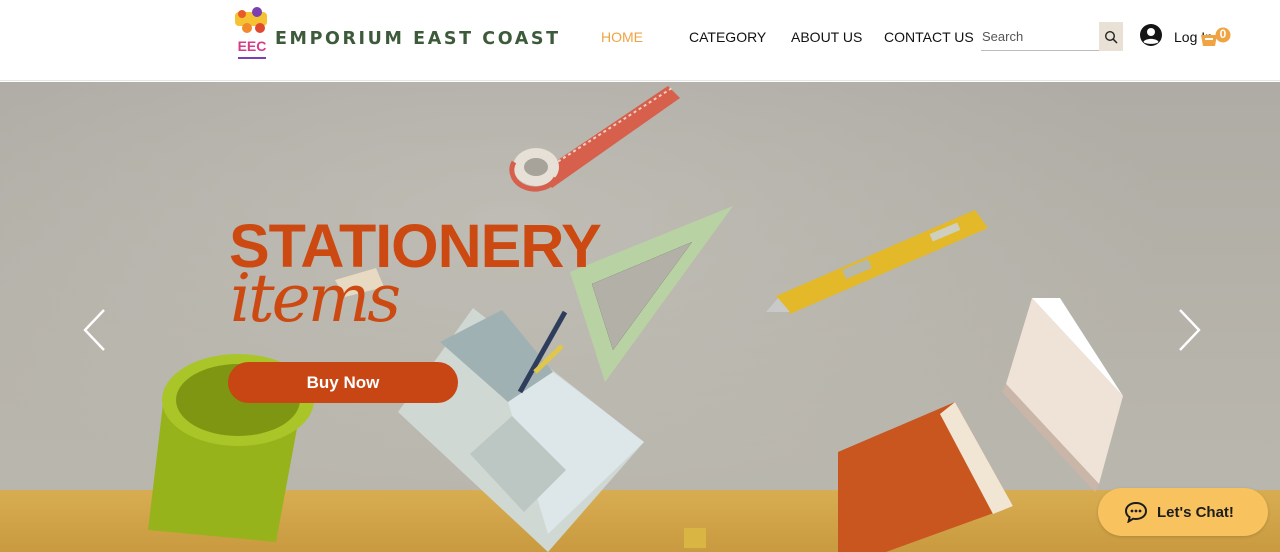  What do you see at coordinates (1151, 35) in the screenshot?
I see `user-icon` at bounding box center [1151, 35].